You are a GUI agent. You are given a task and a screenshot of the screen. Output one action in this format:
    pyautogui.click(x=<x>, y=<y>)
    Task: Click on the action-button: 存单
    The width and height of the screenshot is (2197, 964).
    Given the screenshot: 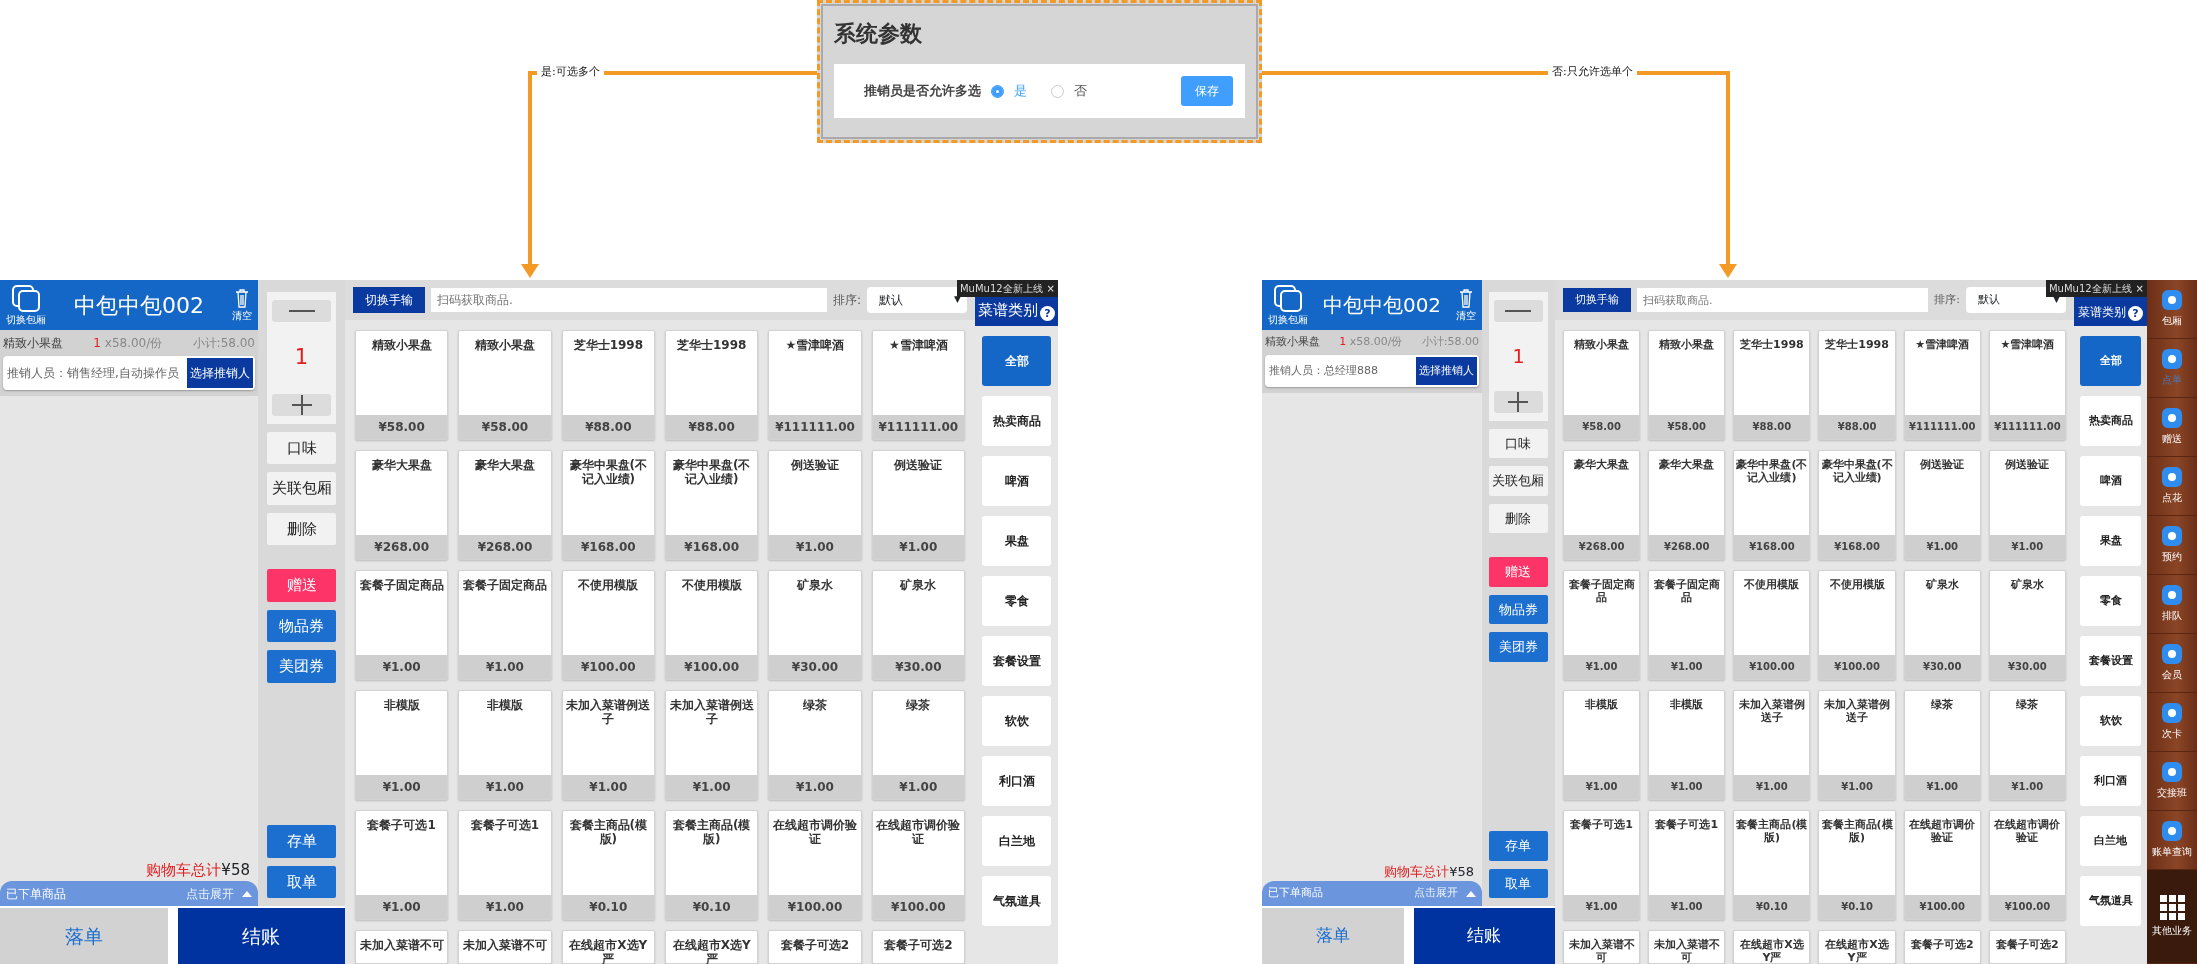 What is the action you would take?
    pyautogui.click(x=1518, y=846)
    